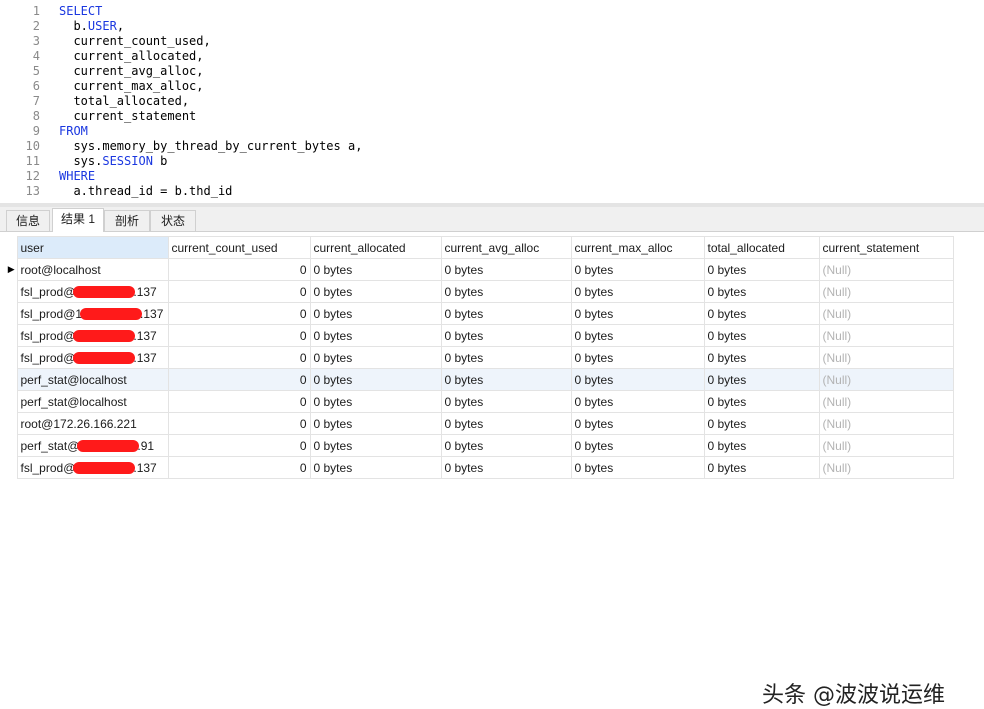  What do you see at coordinates (92, 269) in the screenshot?
I see `cell-user: root@localhost` at bounding box center [92, 269].